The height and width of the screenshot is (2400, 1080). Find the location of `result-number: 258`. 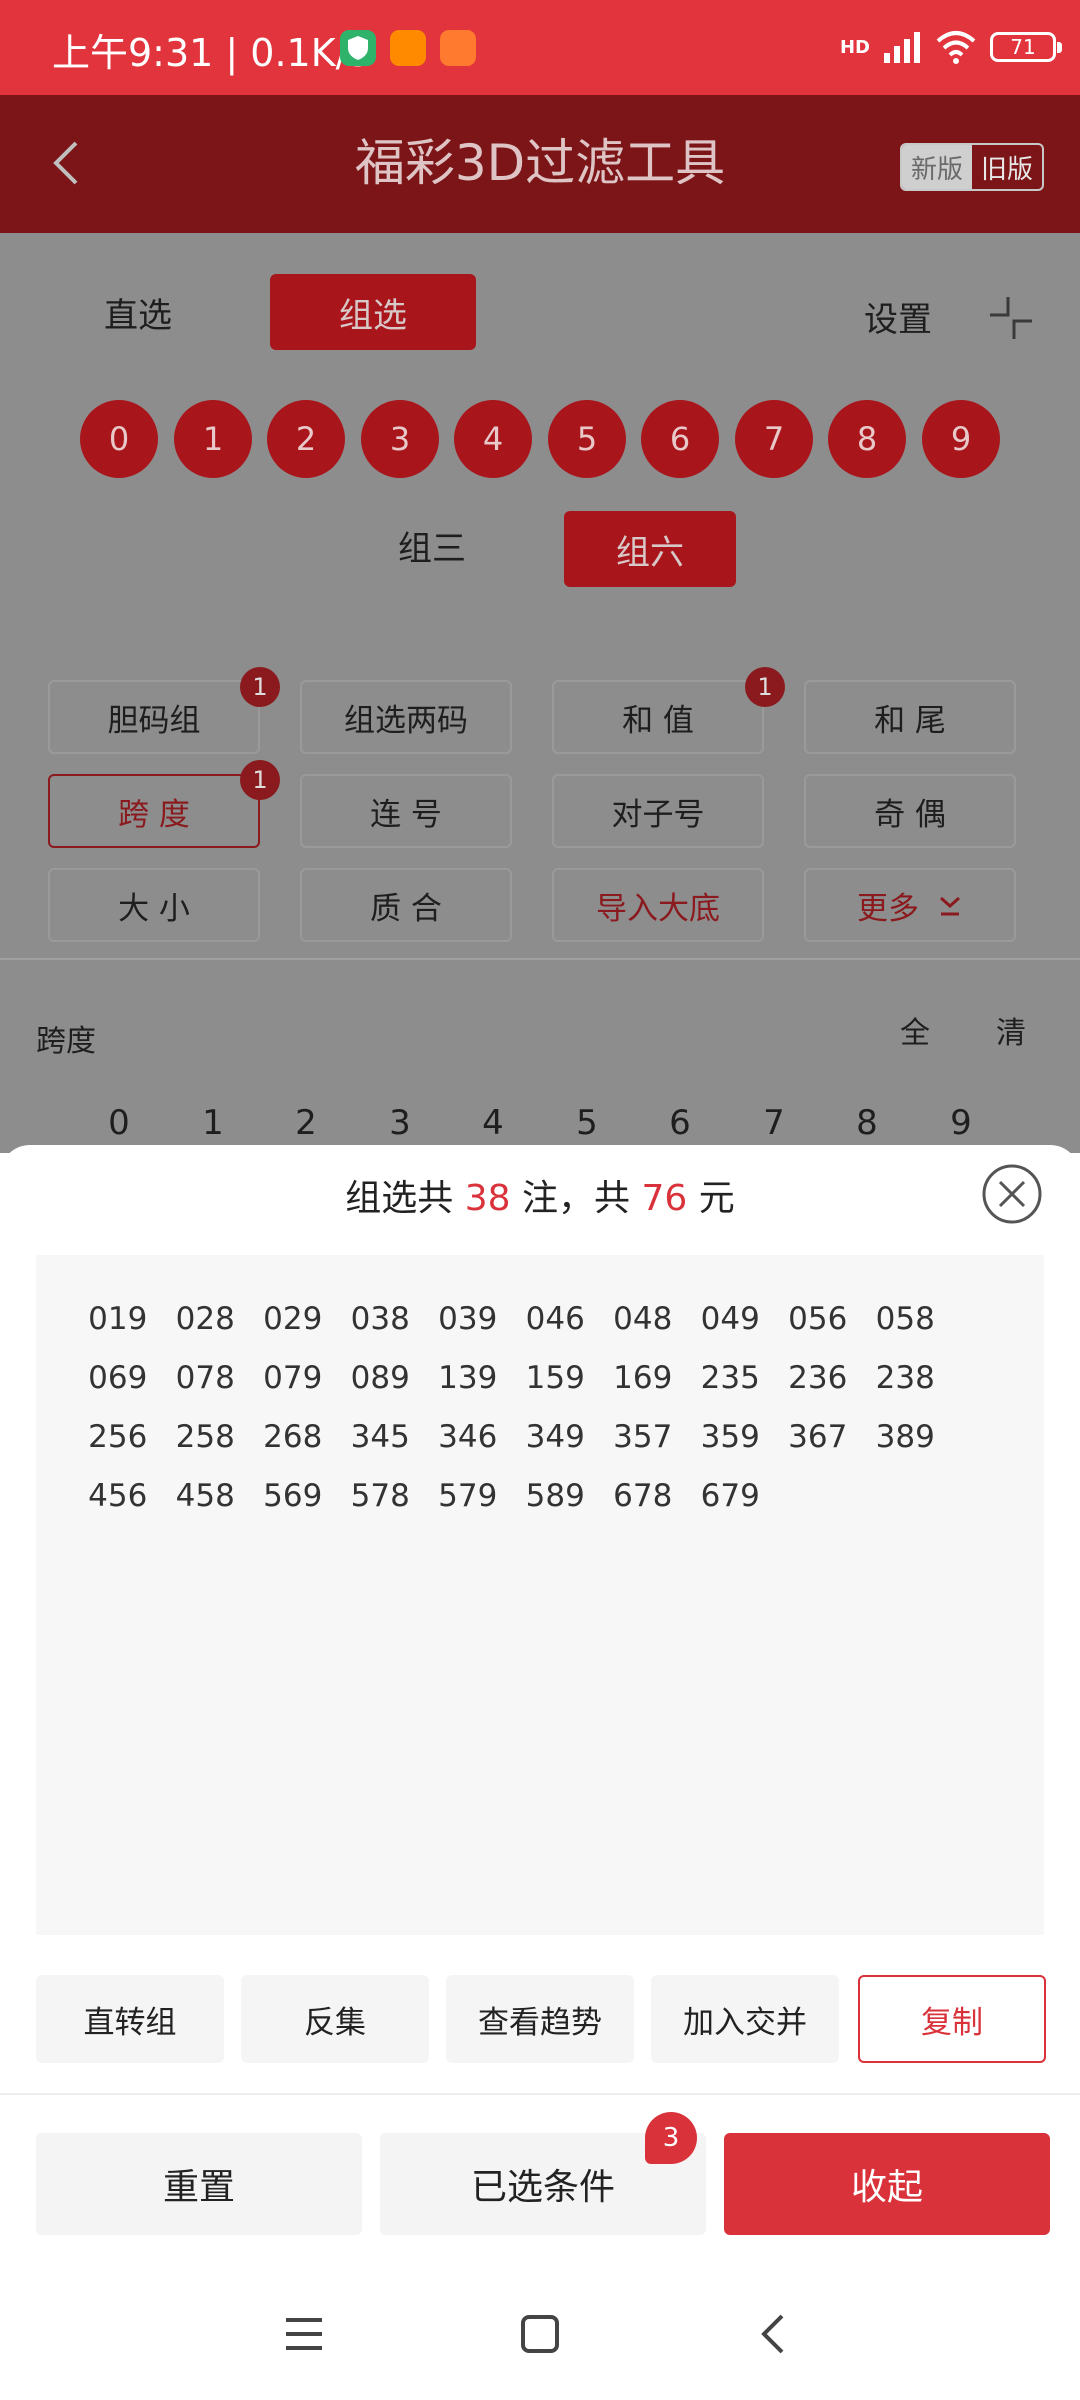

result-number: 258 is located at coordinates (205, 1437).